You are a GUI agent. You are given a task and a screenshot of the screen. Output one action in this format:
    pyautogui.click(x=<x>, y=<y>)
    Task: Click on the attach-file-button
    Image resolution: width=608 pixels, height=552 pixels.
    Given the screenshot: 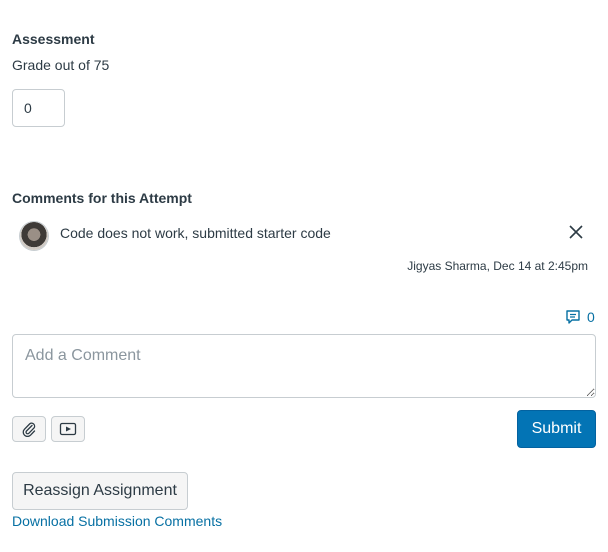 What is the action you would take?
    pyautogui.click(x=29, y=429)
    